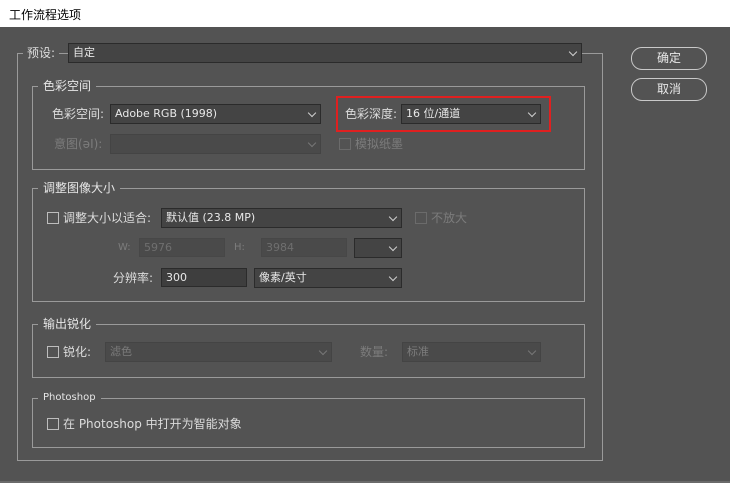  Describe the element at coordinates (182, 247) in the screenshot. I see `width-input: 5976` at that location.